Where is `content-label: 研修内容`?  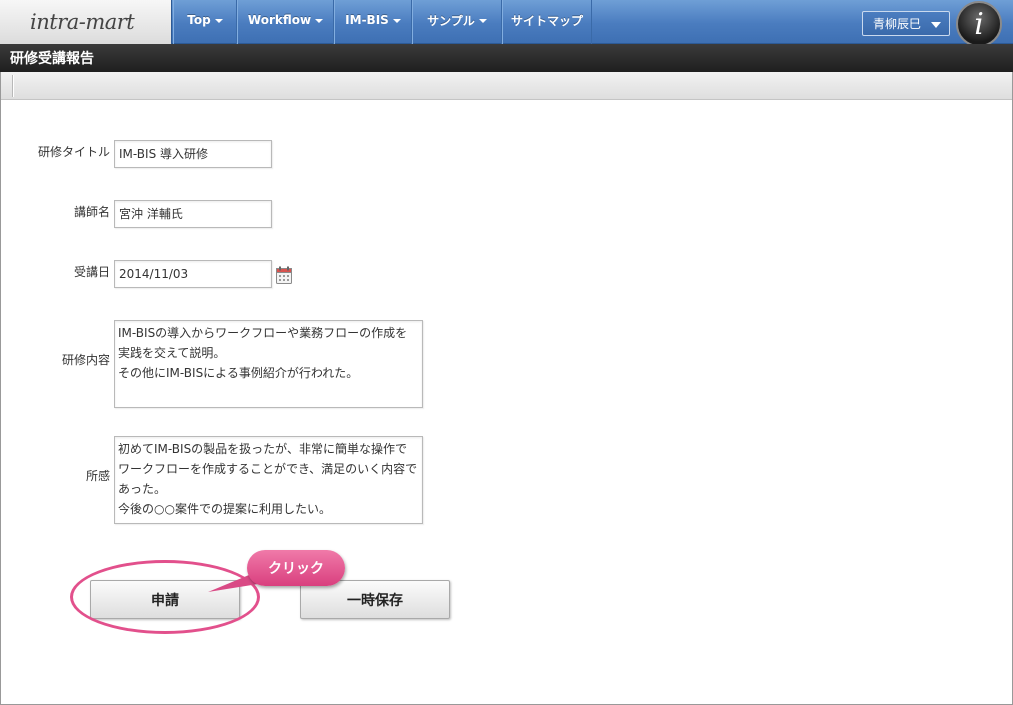 content-label: 研修内容 is located at coordinates (85, 360).